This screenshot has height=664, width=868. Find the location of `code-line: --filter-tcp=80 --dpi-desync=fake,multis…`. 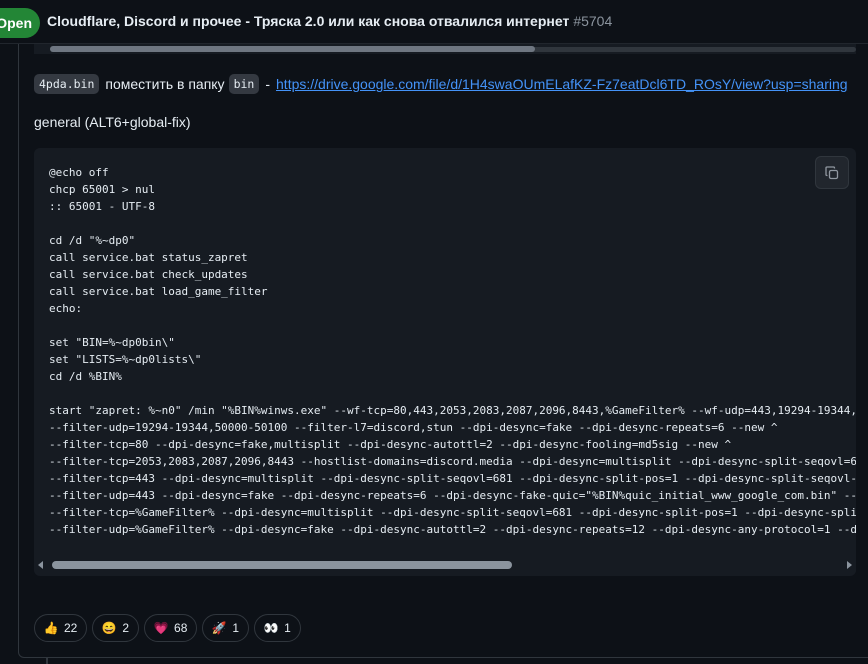

code-line: --filter-tcp=80 --dpi-desync=fake,multis… is located at coordinates (390, 444).